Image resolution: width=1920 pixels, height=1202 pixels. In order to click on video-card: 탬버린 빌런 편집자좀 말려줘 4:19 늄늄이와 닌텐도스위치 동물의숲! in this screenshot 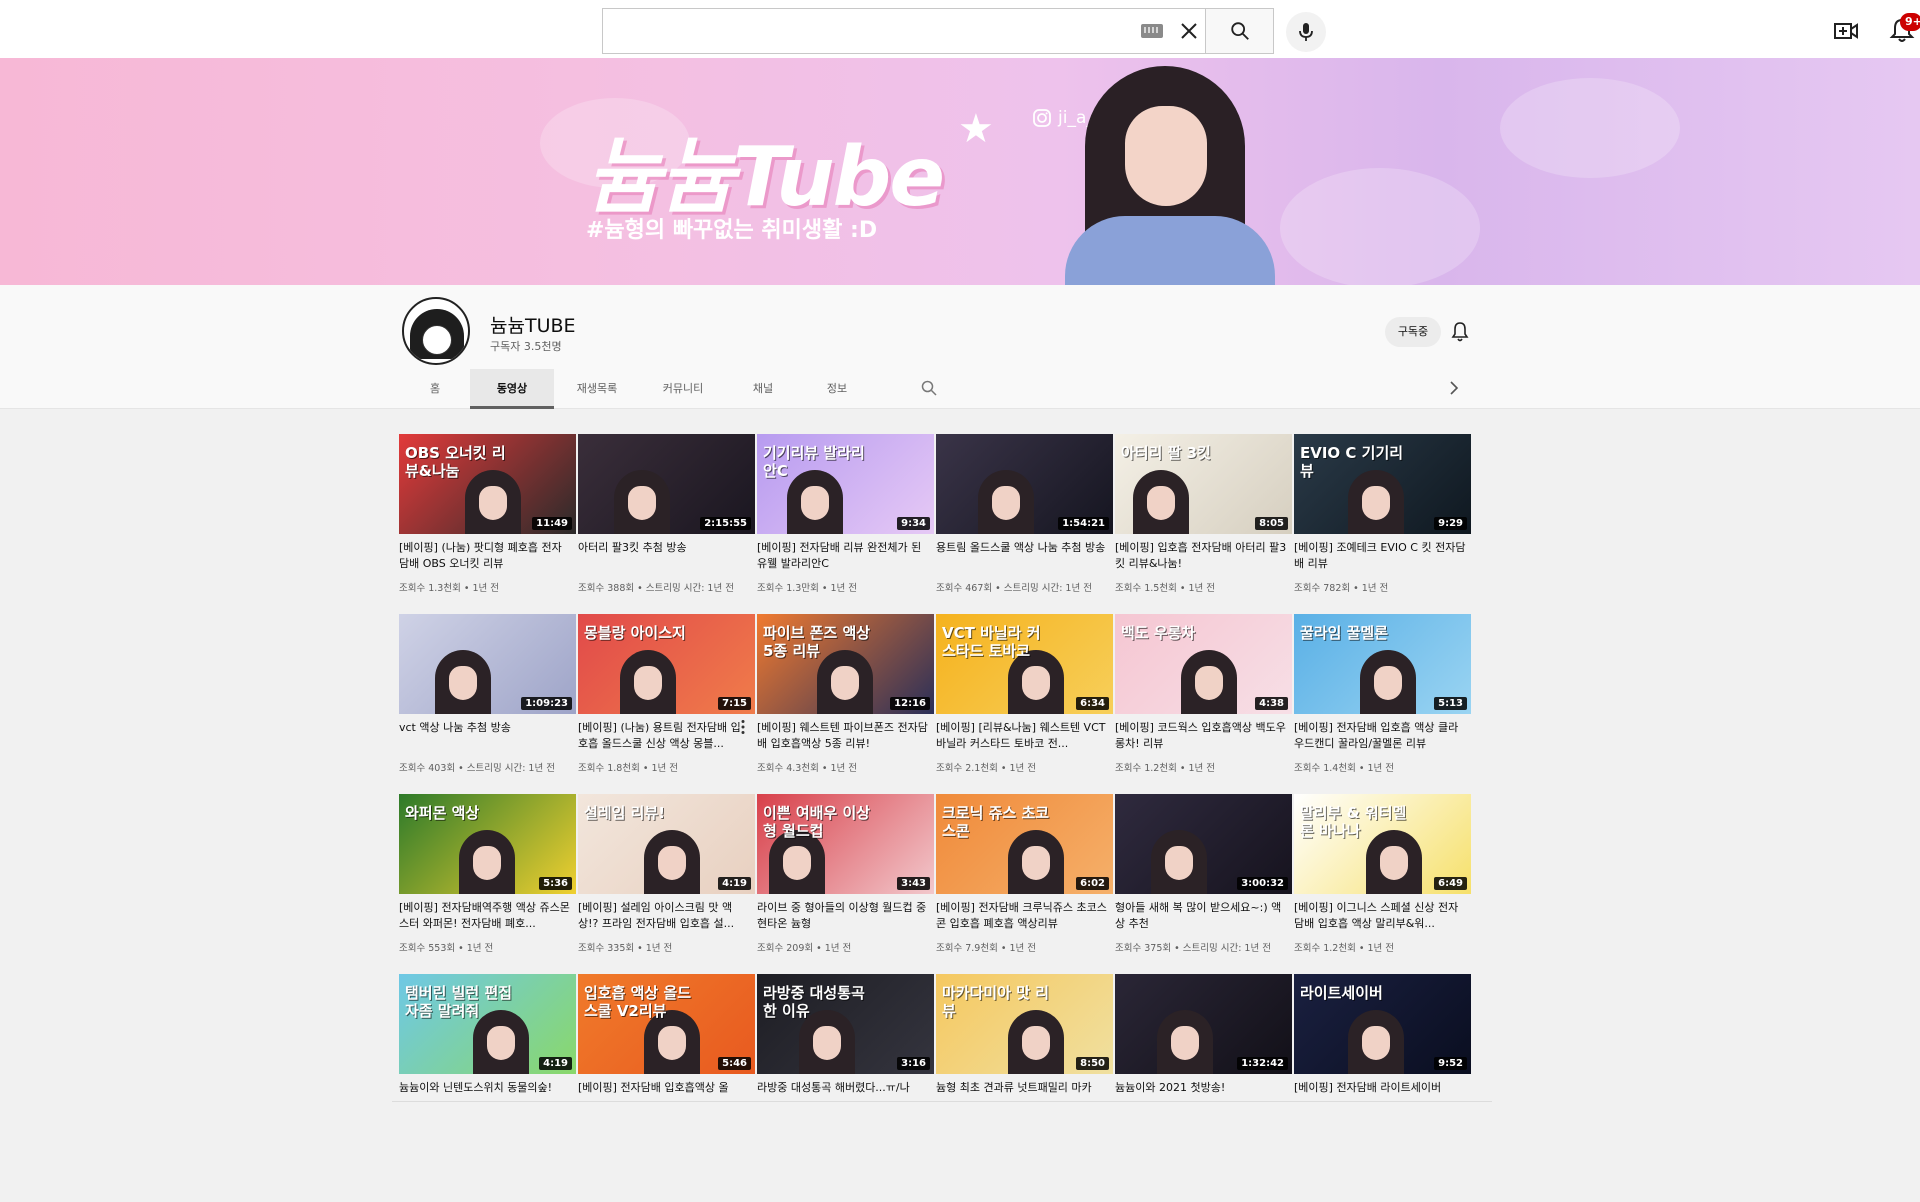, I will do `click(487, 1064)`.